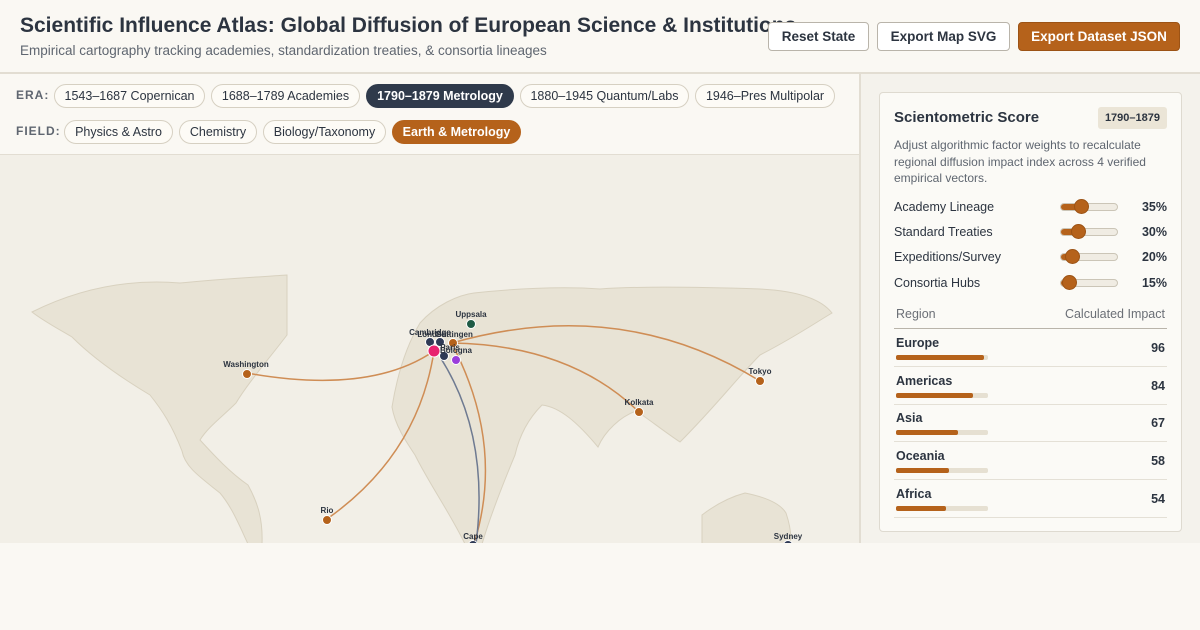 The width and height of the screenshot is (1200, 630). What do you see at coordinates (1132, 118) in the screenshot?
I see `era-badge: 1790–1879` at bounding box center [1132, 118].